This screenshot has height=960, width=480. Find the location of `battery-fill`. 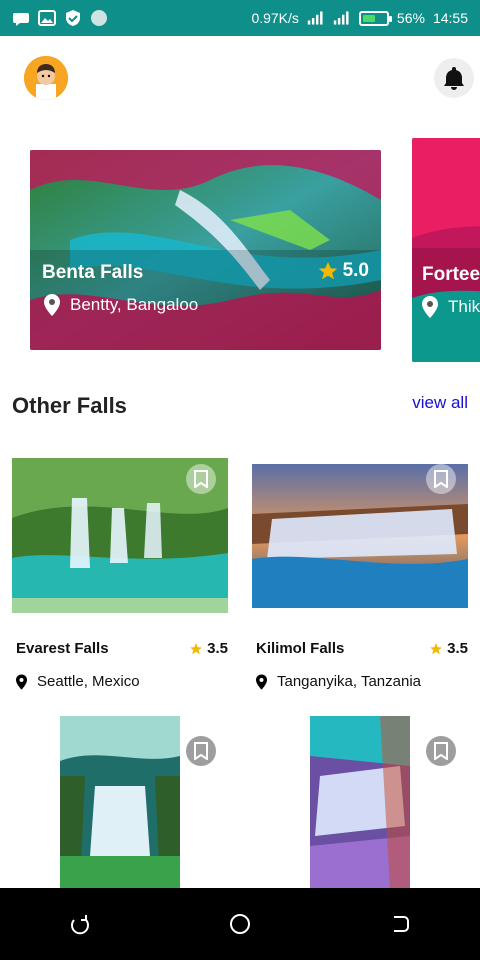

battery-fill is located at coordinates (368, 18).